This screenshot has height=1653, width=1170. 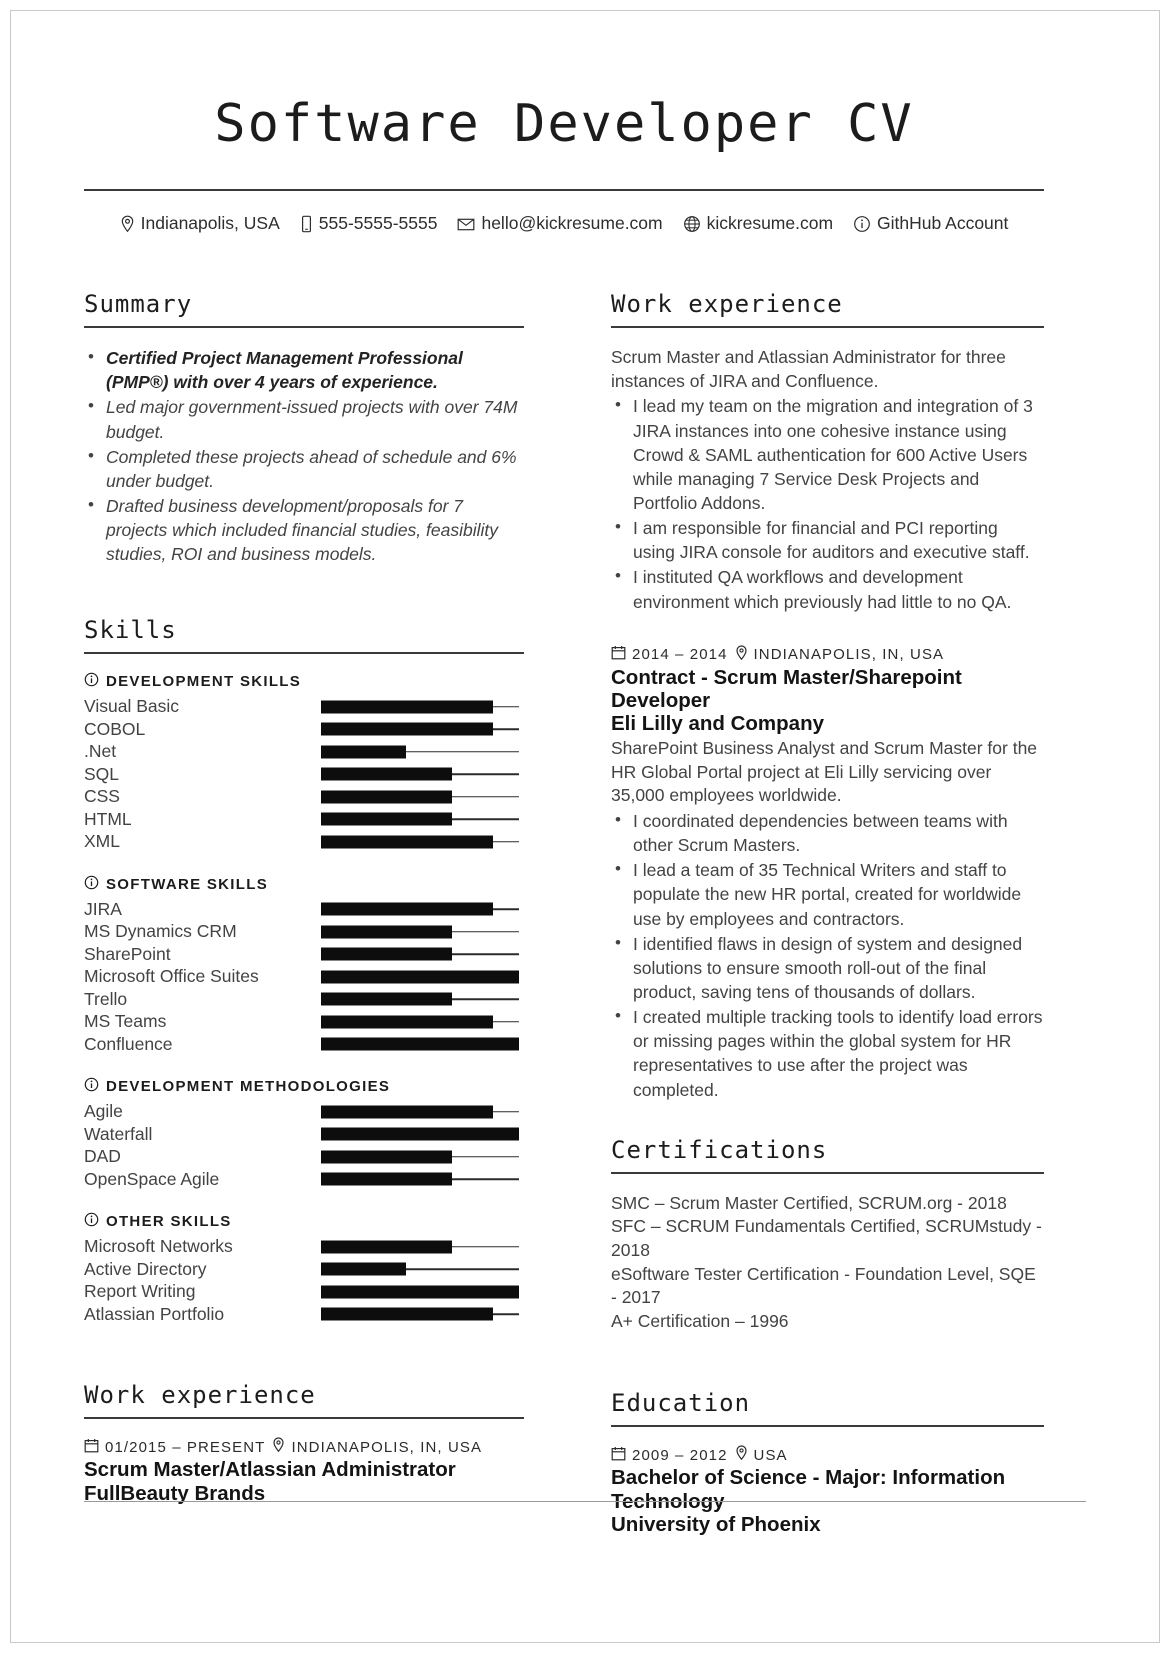 I want to click on skill-name: Visual Basic, so click(x=132, y=706).